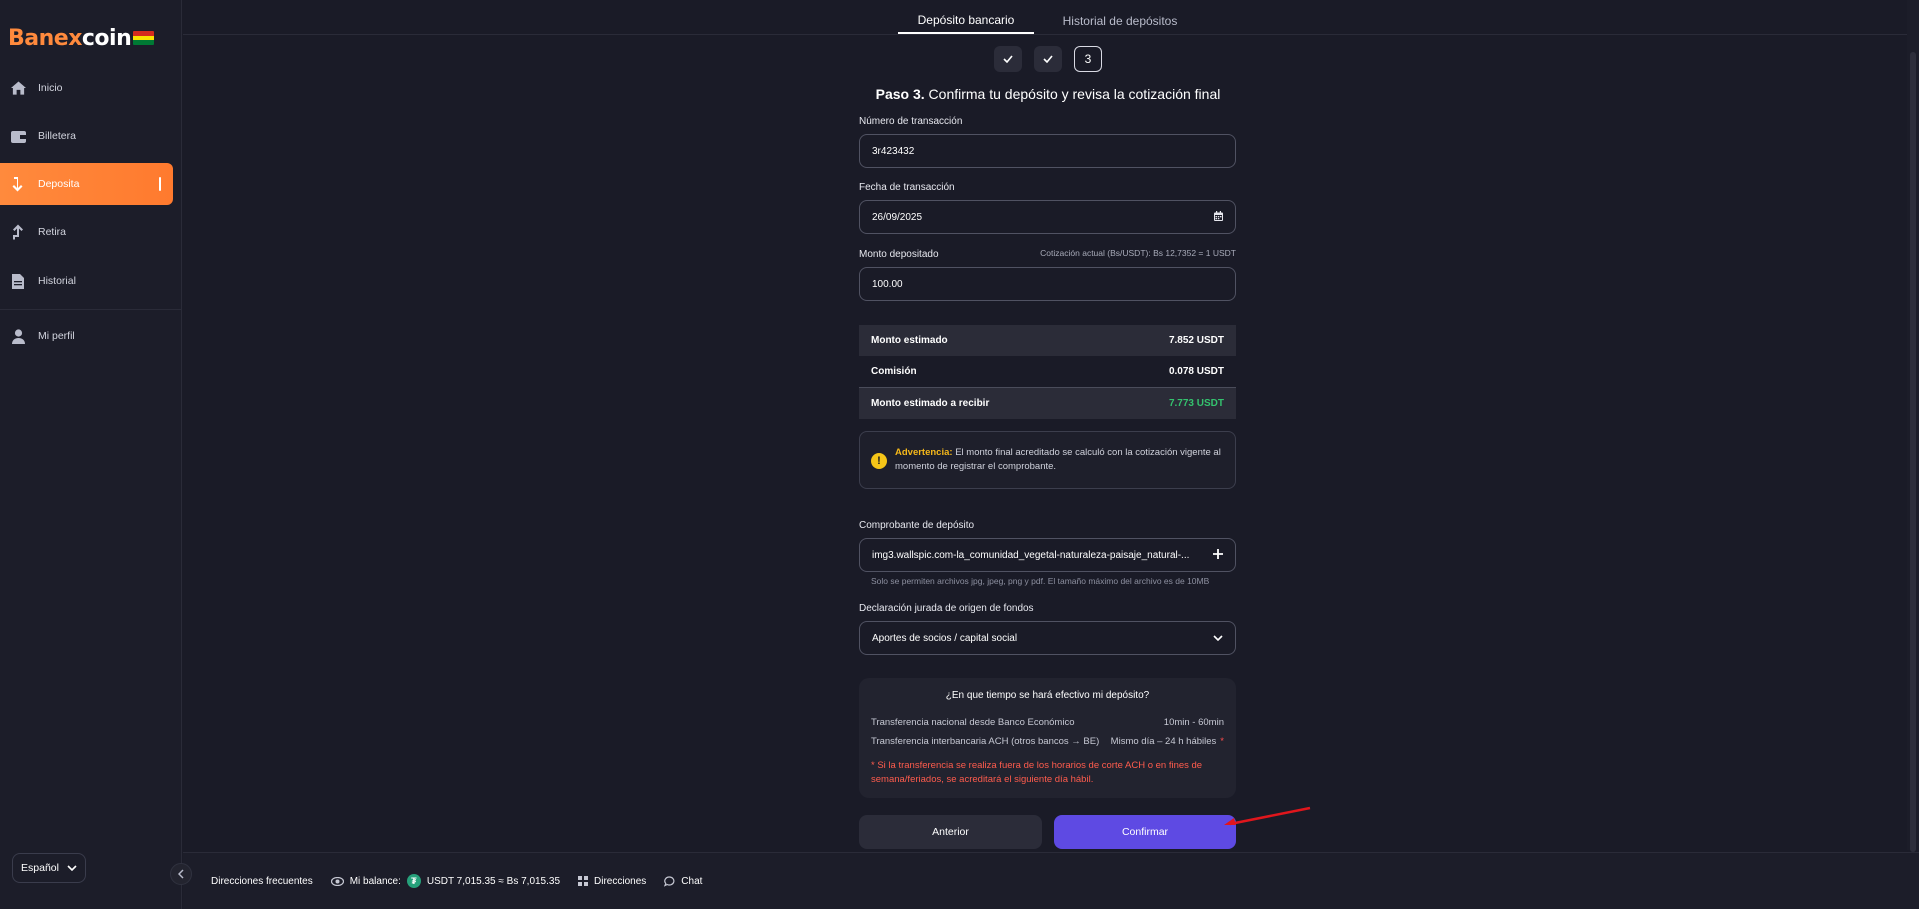 The height and width of the screenshot is (909, 1919). What do you see at coordinates (18, 184) in the screenshot?
I see `arrow-down-icon` at bounding box center [18, 184].